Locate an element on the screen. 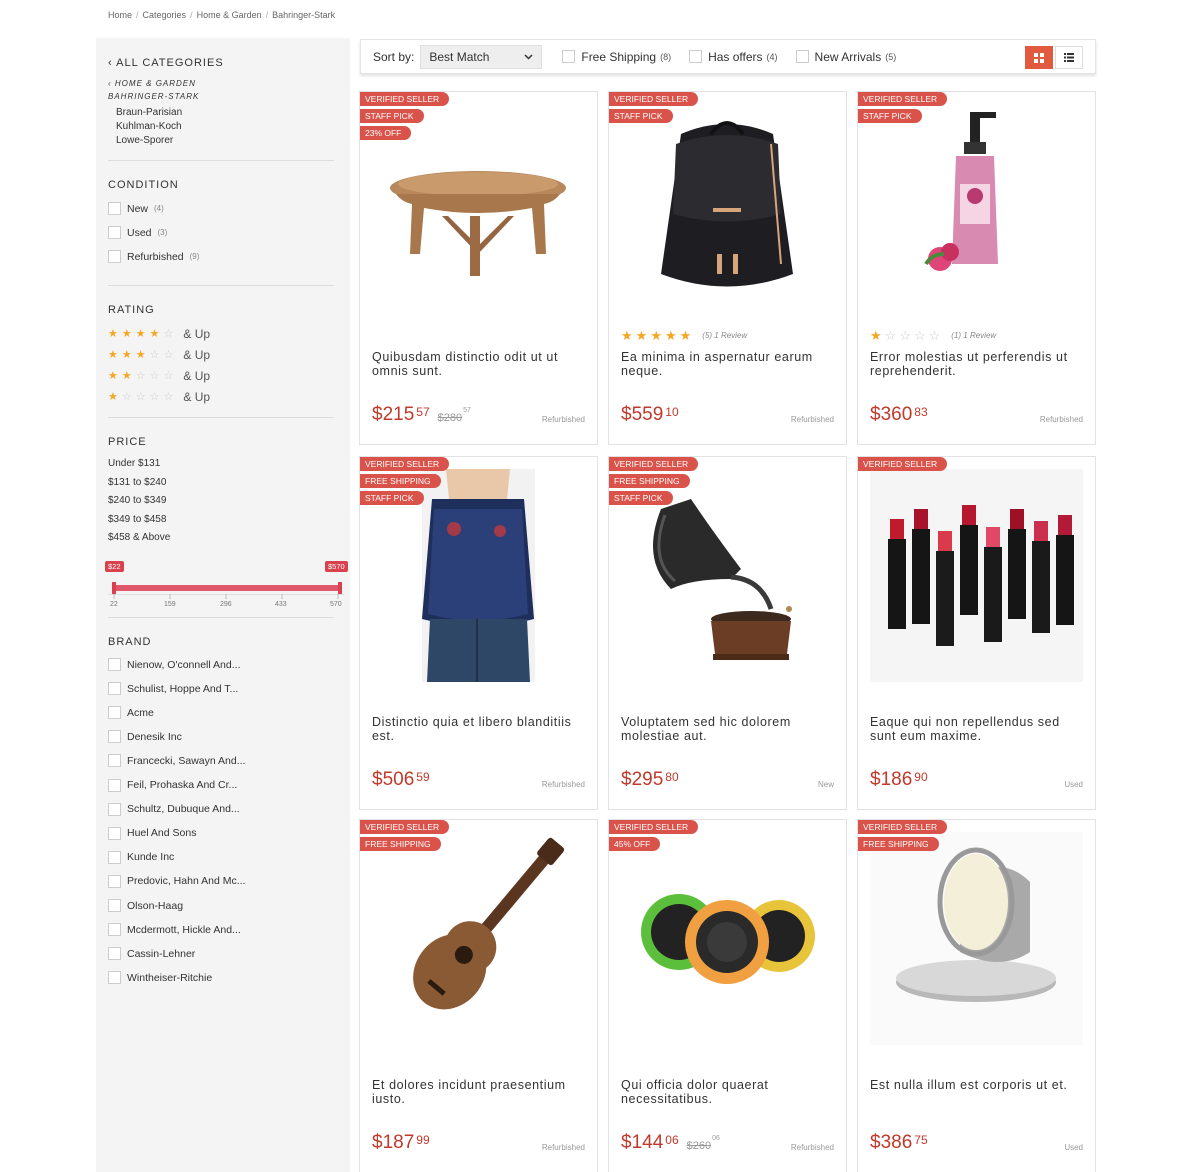  brand-filter: Kunde Inc is located at coordinates (141, 857).